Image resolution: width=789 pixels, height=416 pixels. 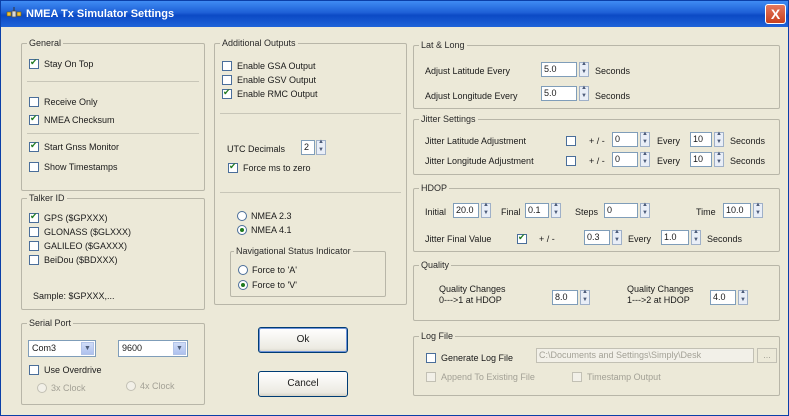 What do you see at coordinates (597, 161) in the screenshot?
I see `jitter-longitude-pm: + / -` at bounding box center [597, 161].